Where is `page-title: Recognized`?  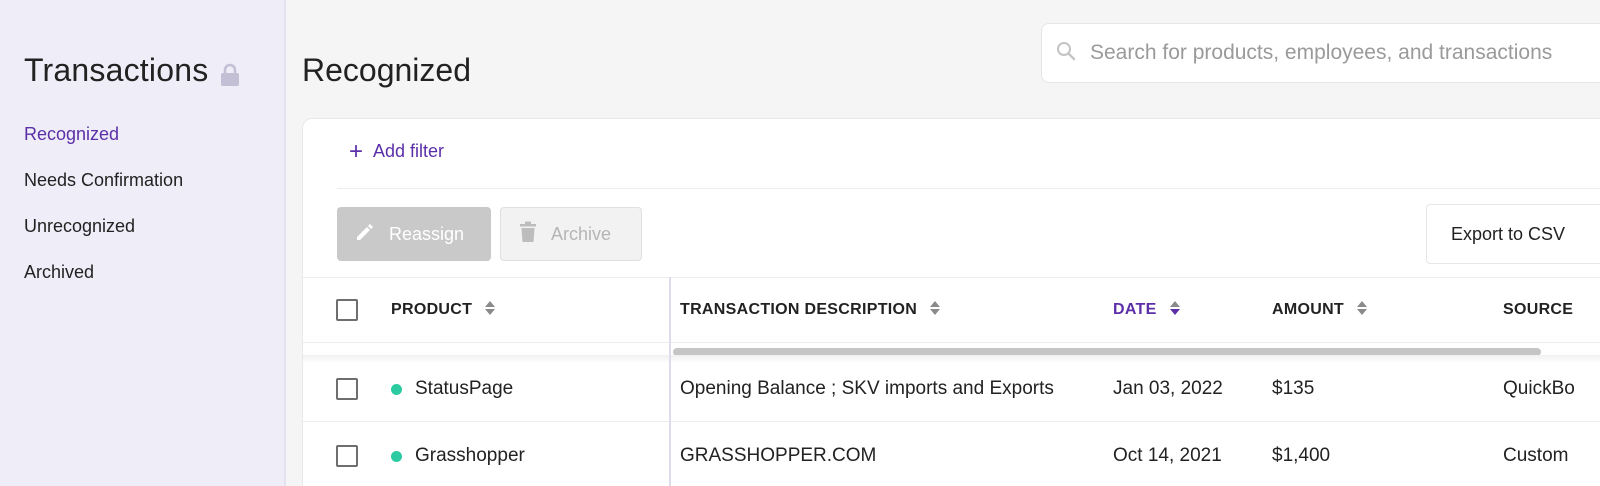 page-title: Recognized is located at coordinates (386, 70).